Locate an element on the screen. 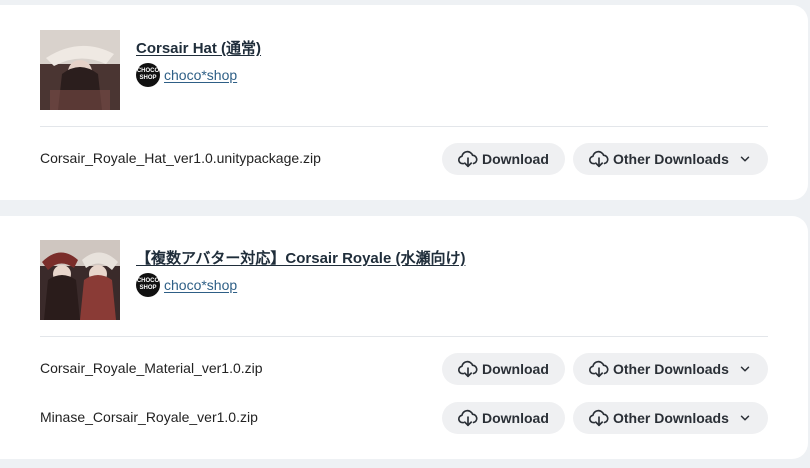 This screenshot has width=810, height=468. product-title: Corsair Hat (通常) is located at coordinates (198, 47).